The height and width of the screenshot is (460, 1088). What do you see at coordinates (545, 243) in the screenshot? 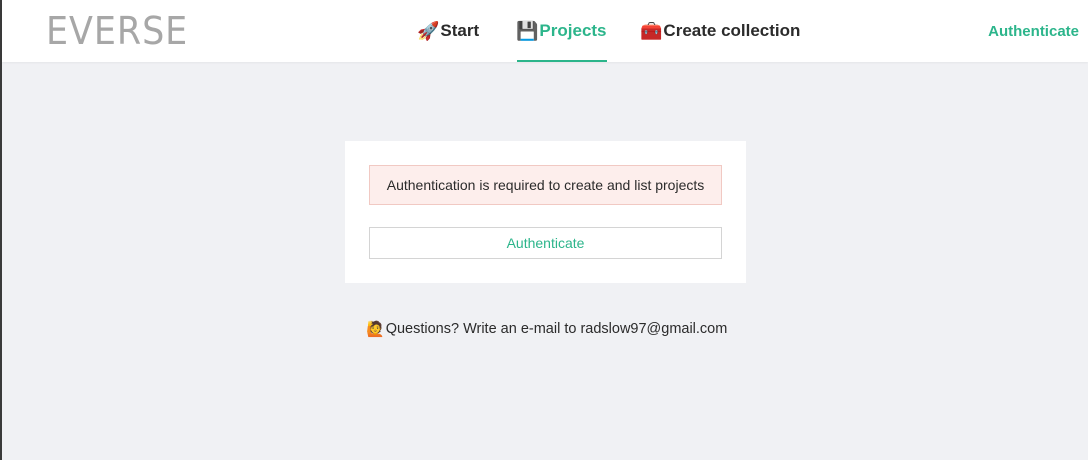
I see `authenticate-button: Authenticate` at bounding box center [545, 243].